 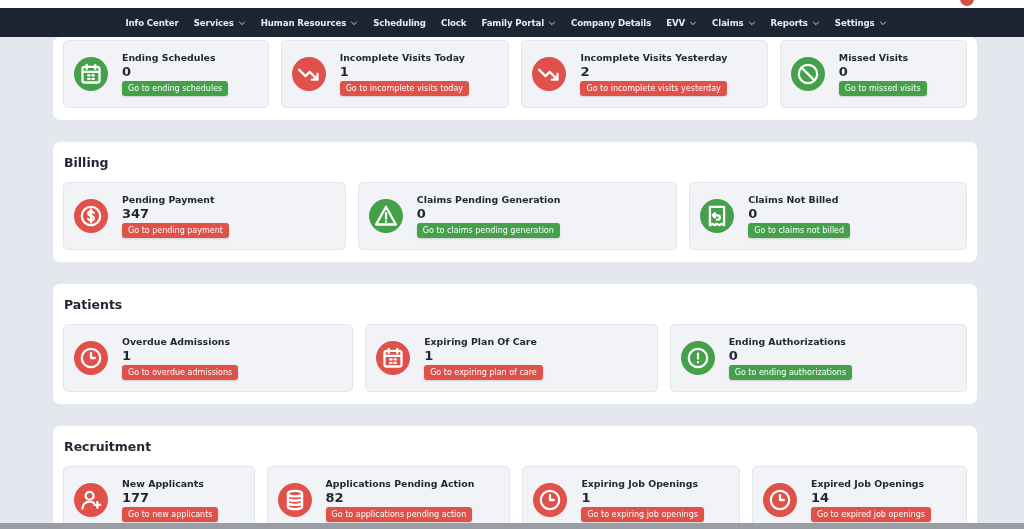 I want to click on database-icon, so click(x=294, y=500).